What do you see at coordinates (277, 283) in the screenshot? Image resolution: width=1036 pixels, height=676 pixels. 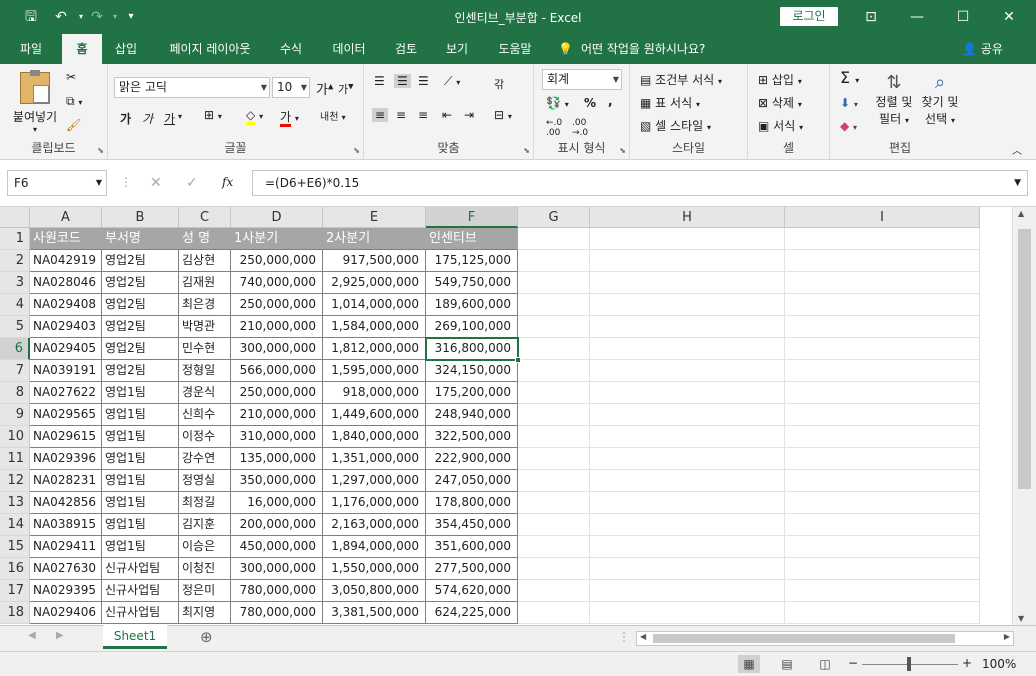 I see `data-cell: 740,000,000` at bounding box center [277, 283].